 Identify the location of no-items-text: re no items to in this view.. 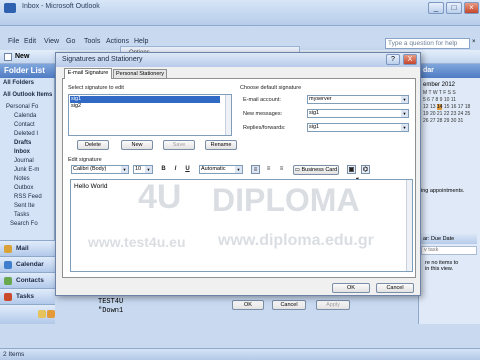
(442, 266).